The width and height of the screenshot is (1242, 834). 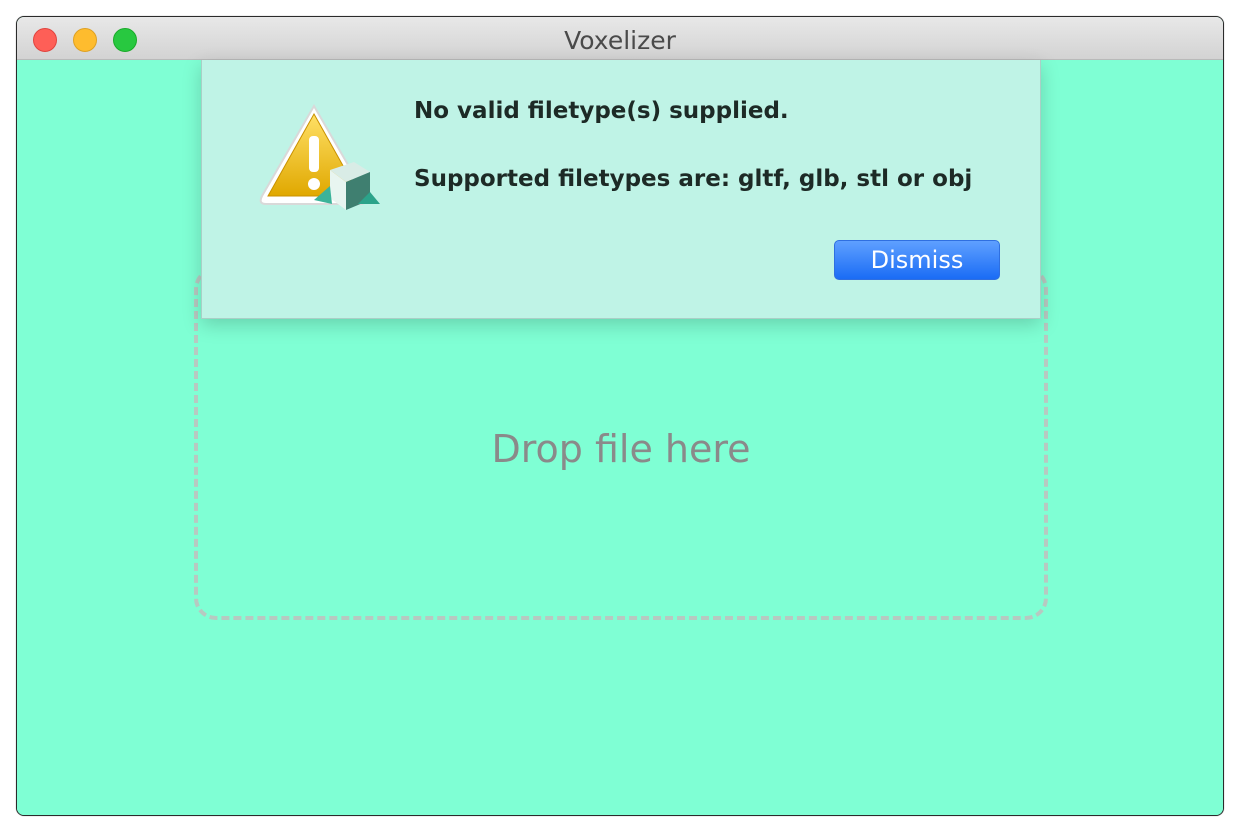 I want to click on drop-zone-label: Drop file here, so click(x=621, y=449).